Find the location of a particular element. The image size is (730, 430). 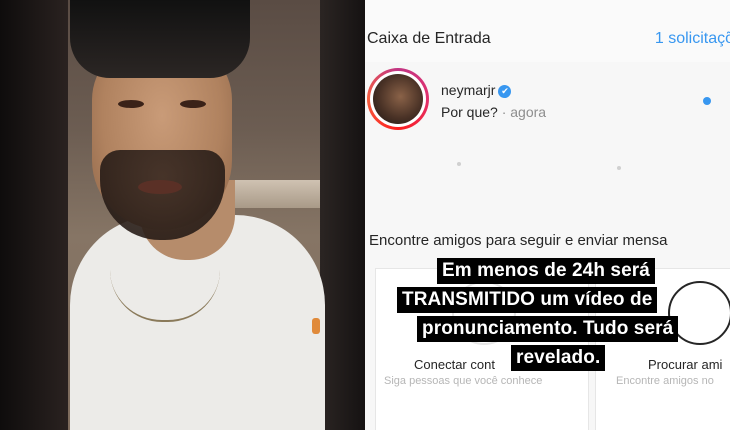

person-eye-right is located at coordinates (193, 104).